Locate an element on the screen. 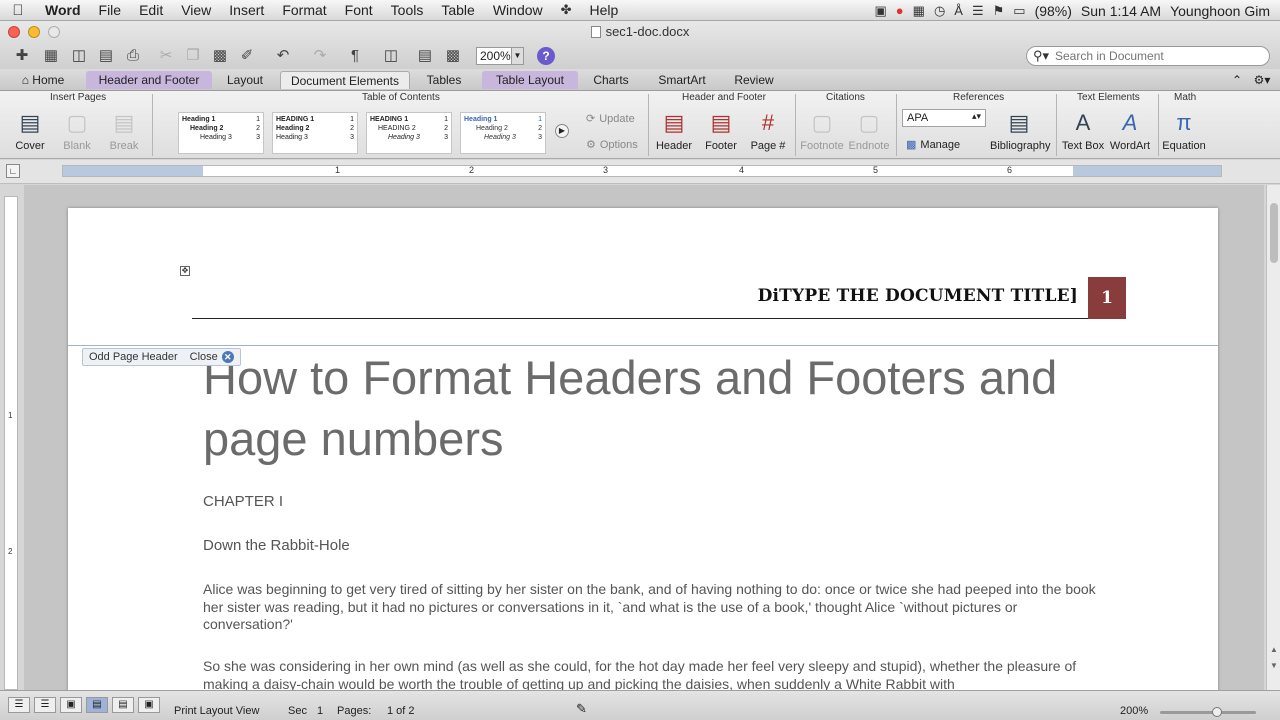 Image resolution: width=1280 pixels, height=720 pixels. view-icon: ▤ is located at coordinates (425, 55).